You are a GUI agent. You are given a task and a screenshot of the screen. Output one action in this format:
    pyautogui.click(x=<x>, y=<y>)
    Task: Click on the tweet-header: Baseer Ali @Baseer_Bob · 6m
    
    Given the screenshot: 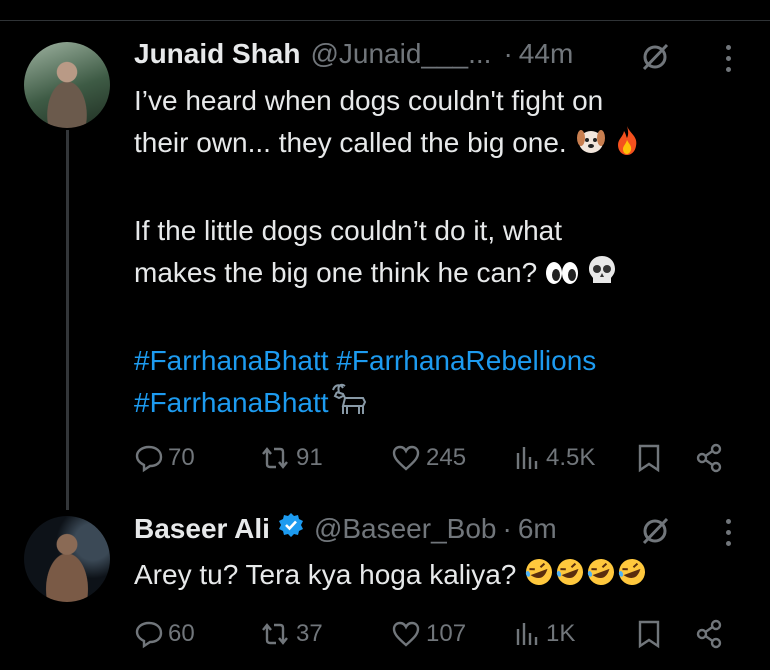 What is the action you would take?
    pyautogui.click(x=345, y=528)
    